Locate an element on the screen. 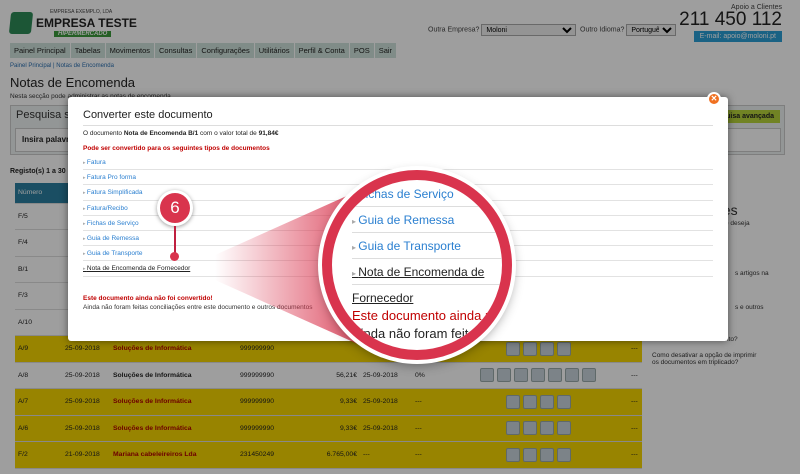 The image size is (800, 474). step-badge: 6 is located at coordinates (175, 208).